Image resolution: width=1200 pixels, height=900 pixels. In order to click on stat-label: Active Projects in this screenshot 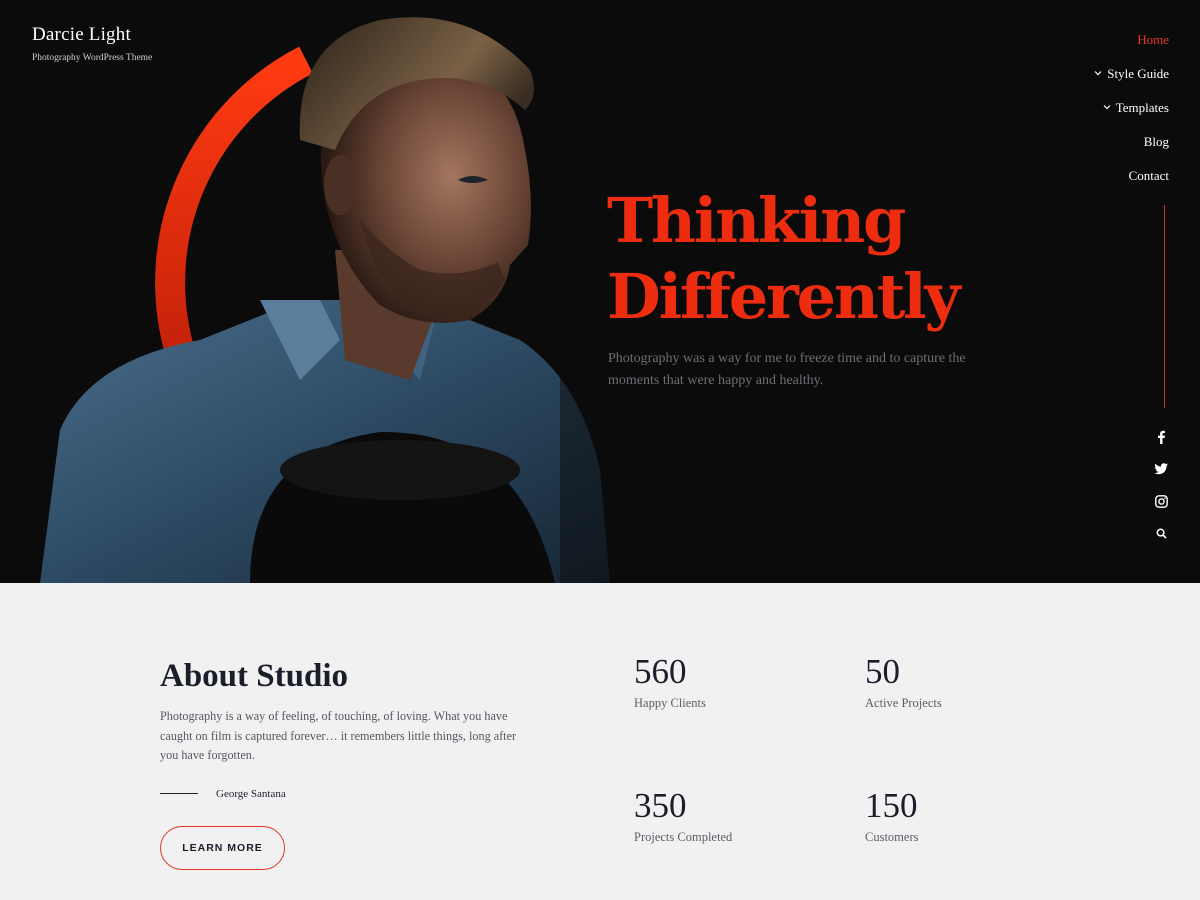, I will do `click(903, 703)`.